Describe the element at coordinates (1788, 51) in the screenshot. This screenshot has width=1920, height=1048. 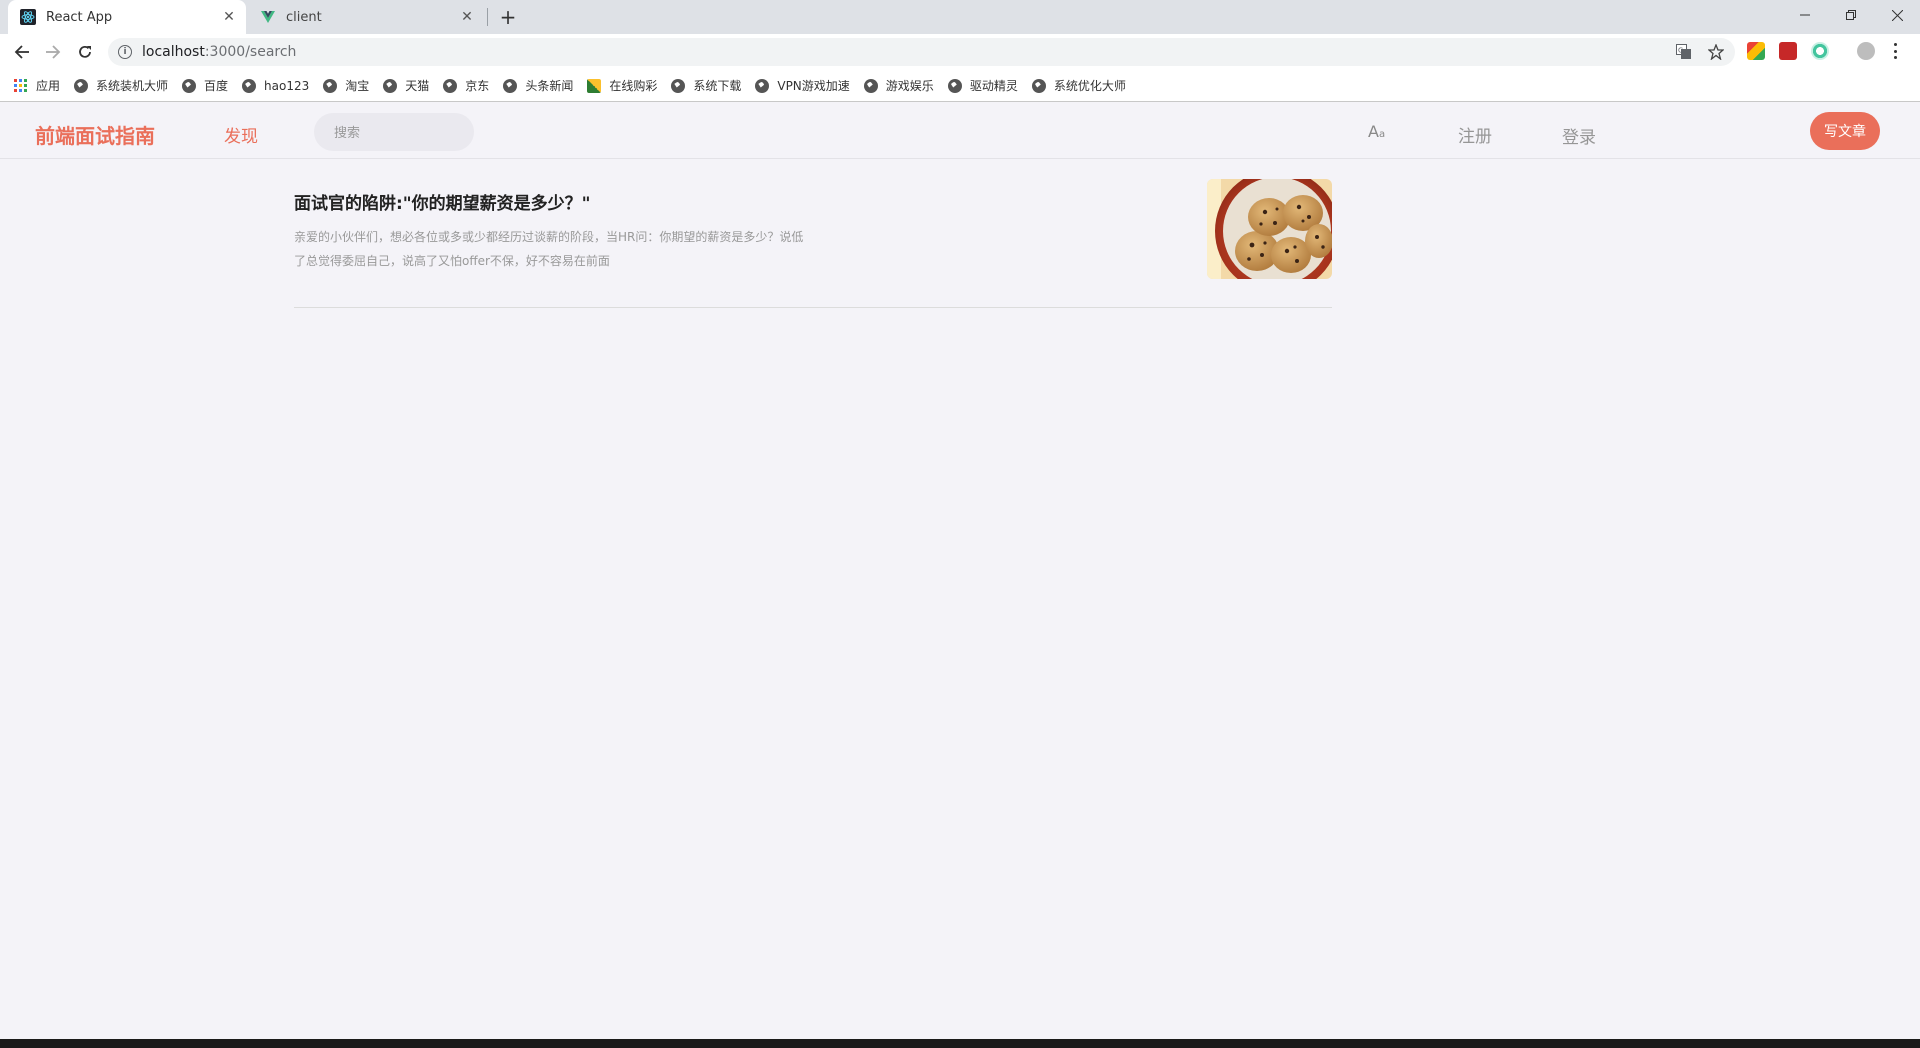
I see `extension-red-icon` at that location.